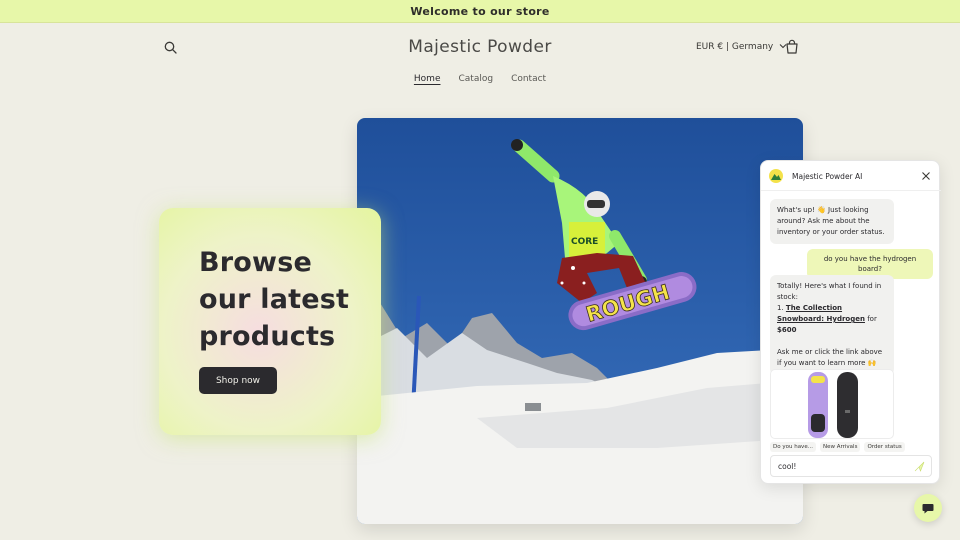 This screenshot has width=960, height=540. What do you see at coordinates (884, 447) in the screenshot?
I see `chip-order-status: Order status` at bounding box center [884, 447].